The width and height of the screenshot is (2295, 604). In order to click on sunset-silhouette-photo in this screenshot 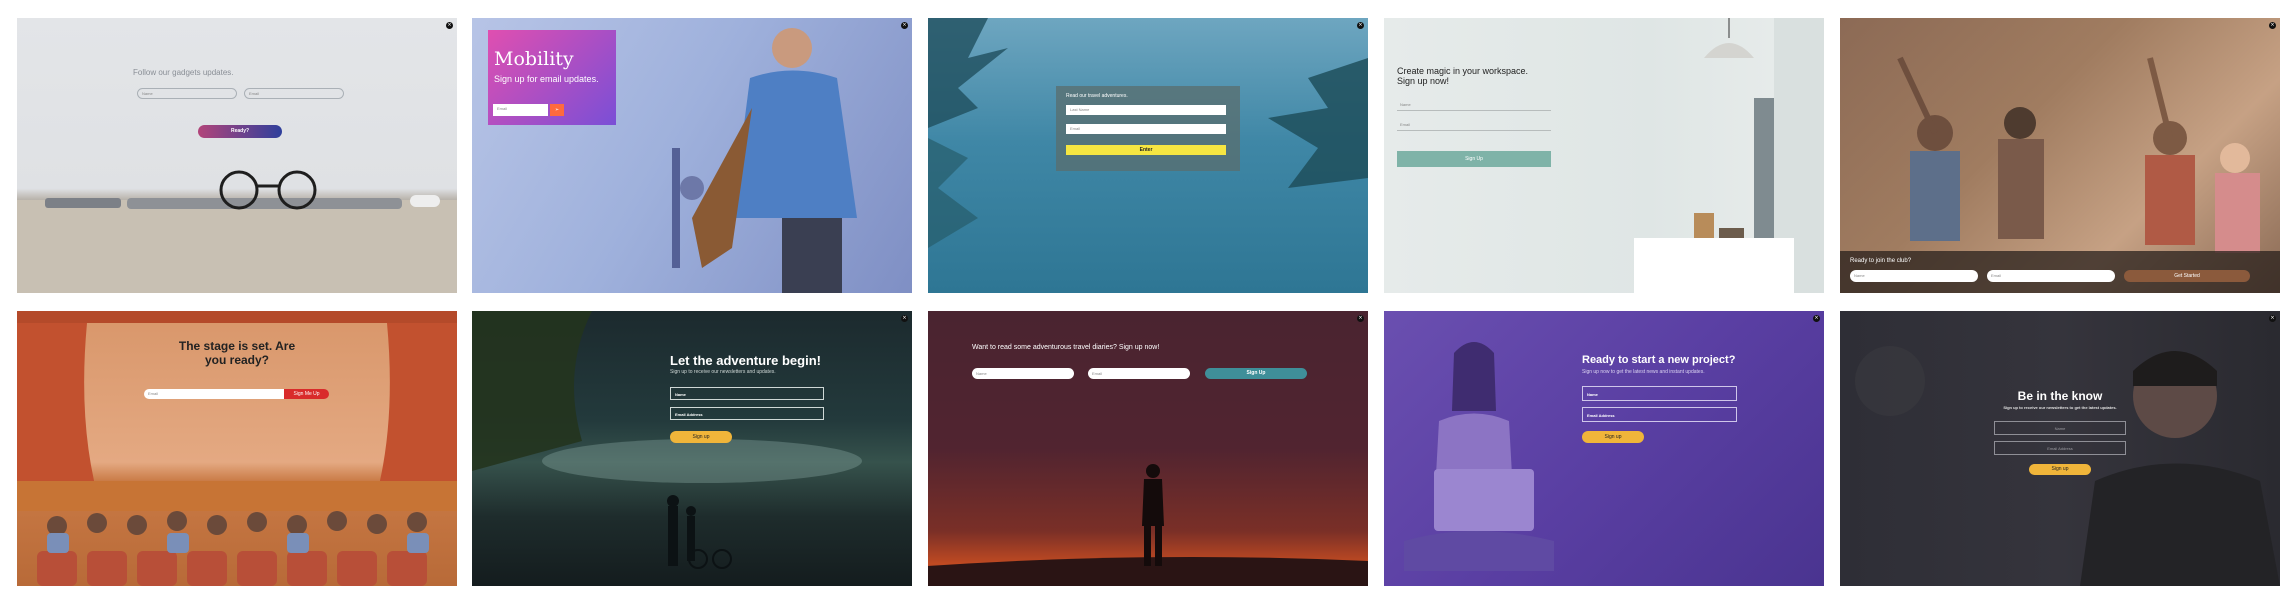, I will do `click(1148, 525)`.